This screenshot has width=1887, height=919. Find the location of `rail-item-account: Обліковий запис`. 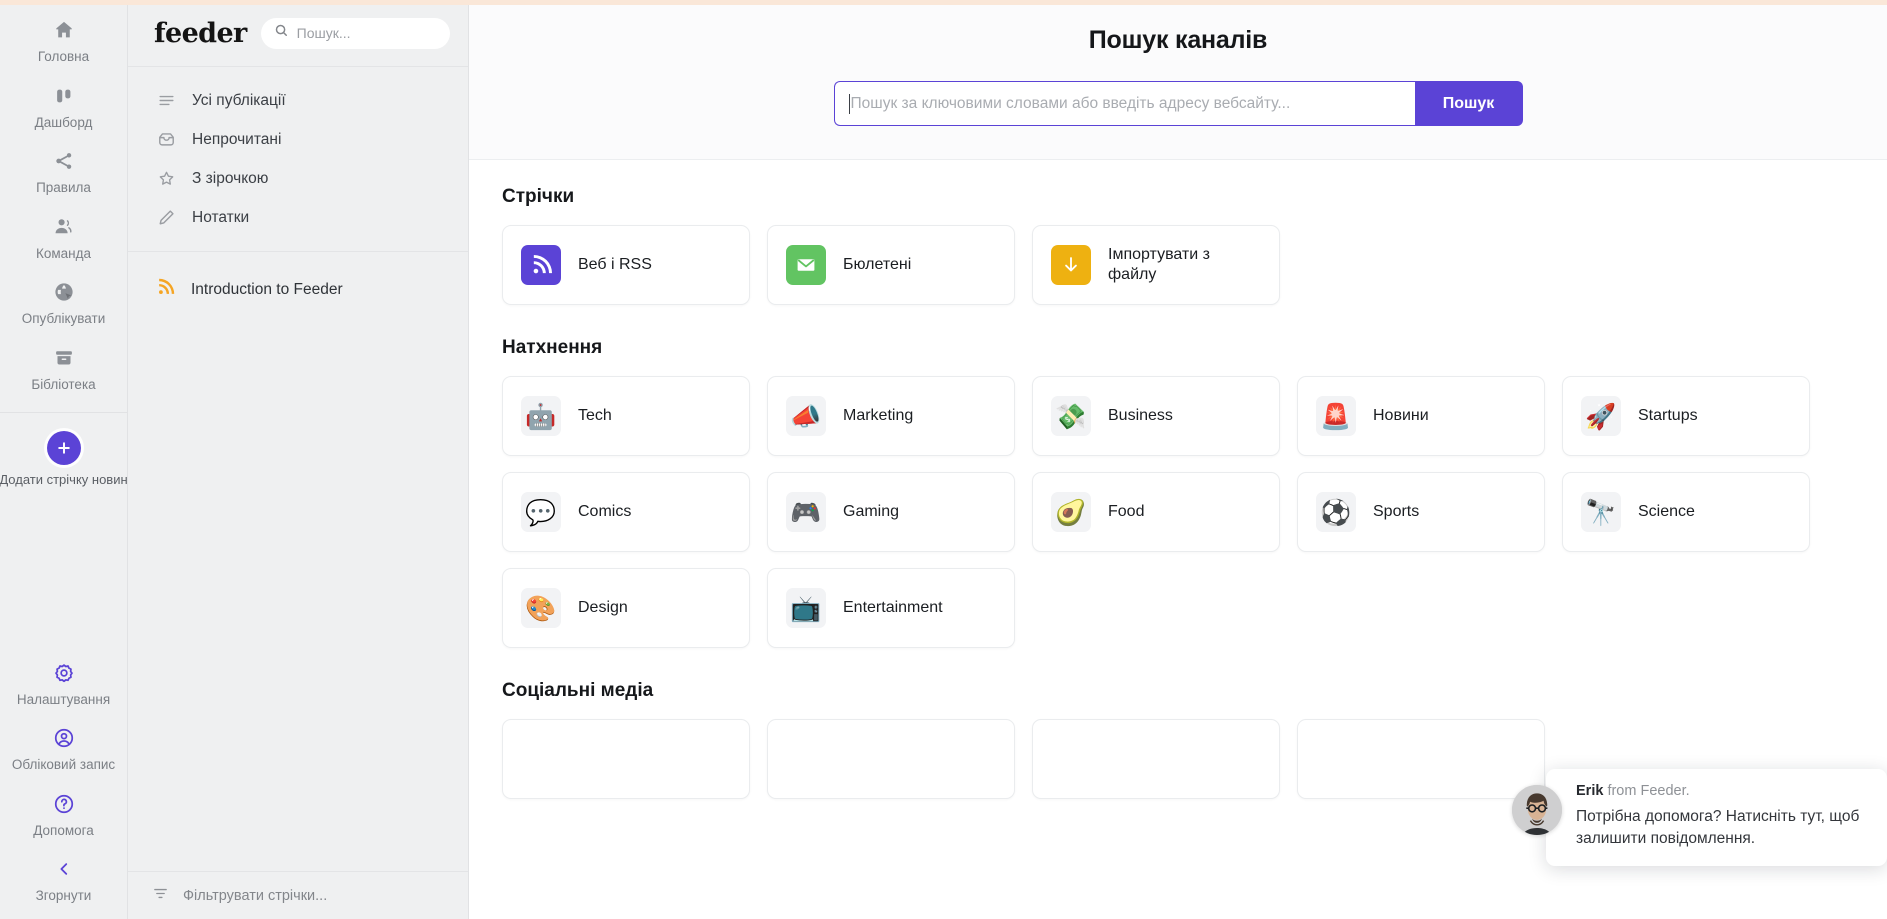

rail-item-account: Обліковий запис is located at coordinates (63, 749).